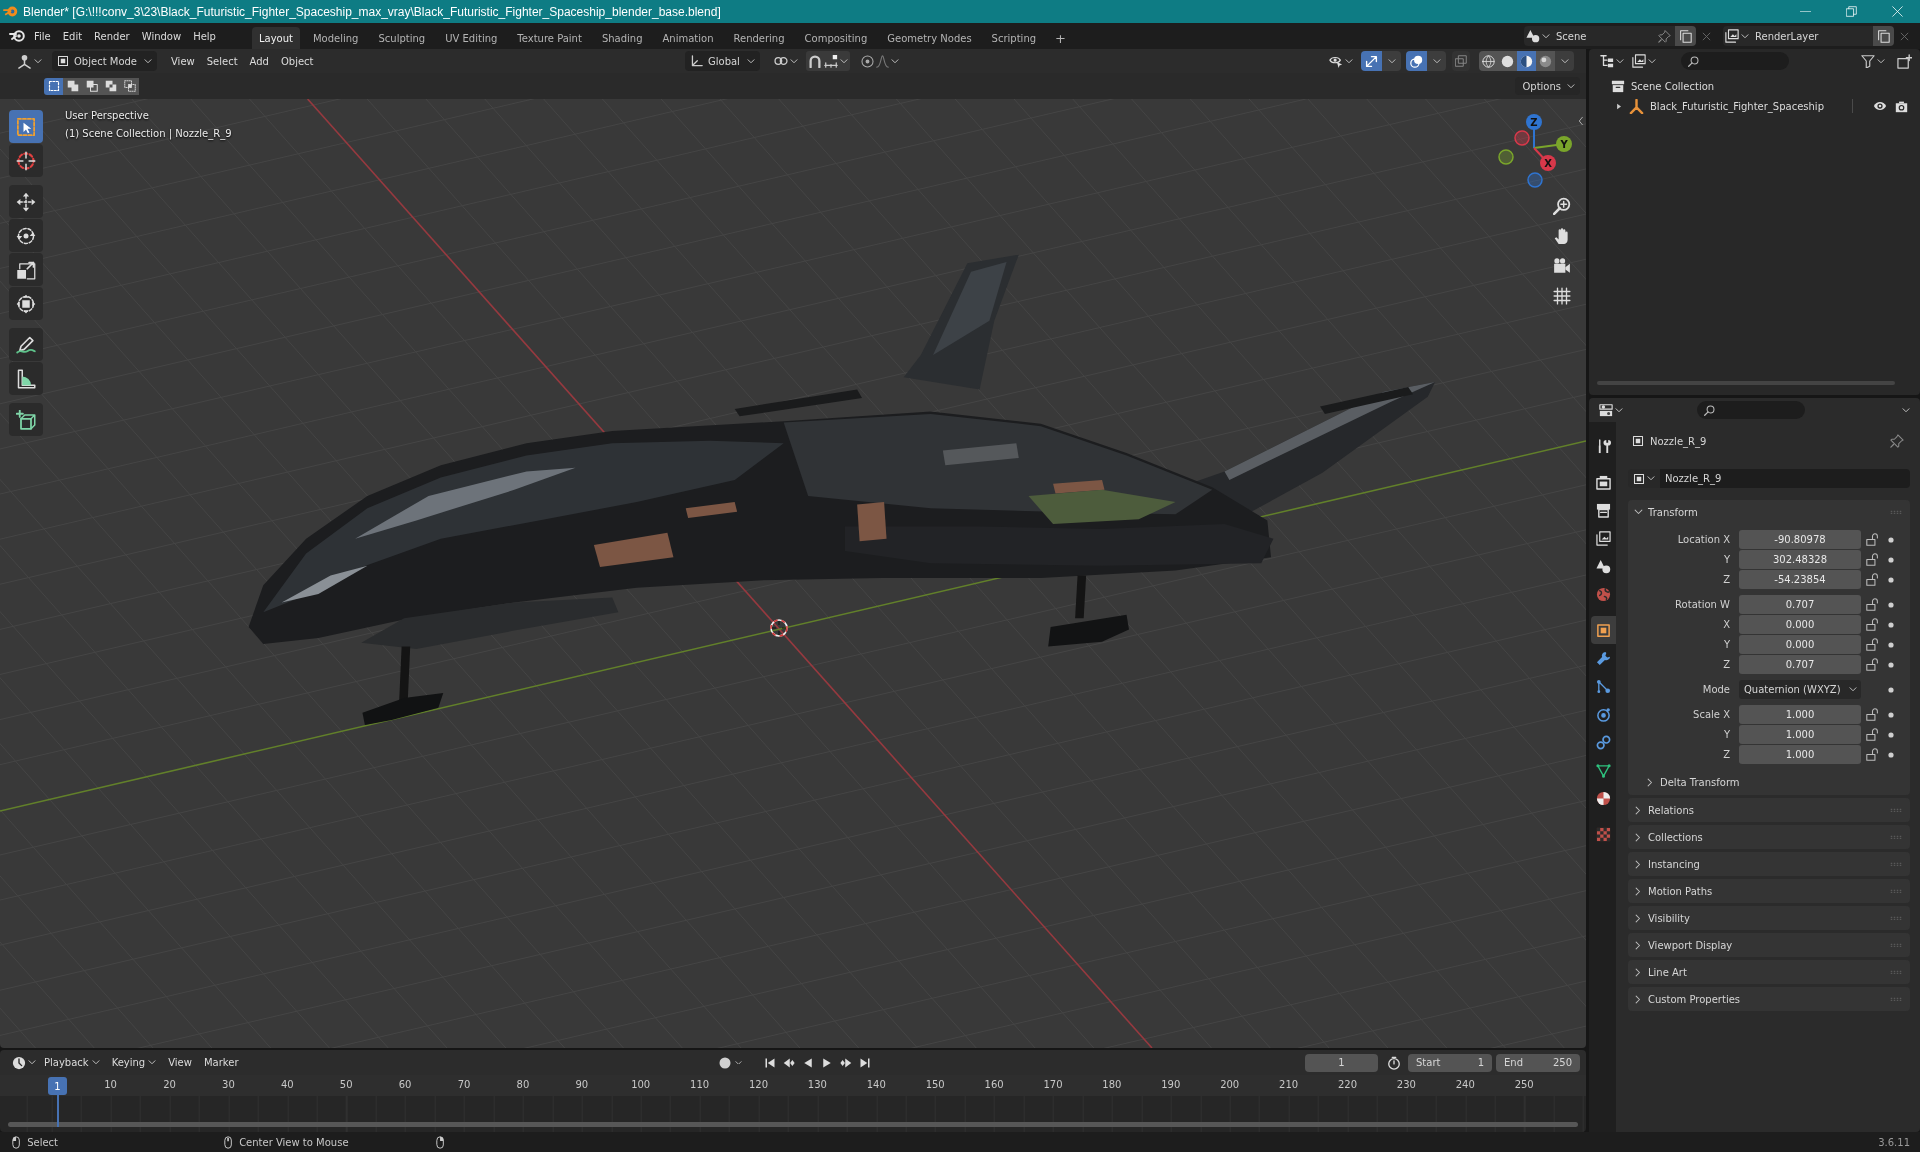 The height and width of the screenshot is (1152, 1920). What do you see at coordinates (549, 38) in the screenshot?
I see `workspace-tab: Texture Paint` at bounding box center [549, 38].